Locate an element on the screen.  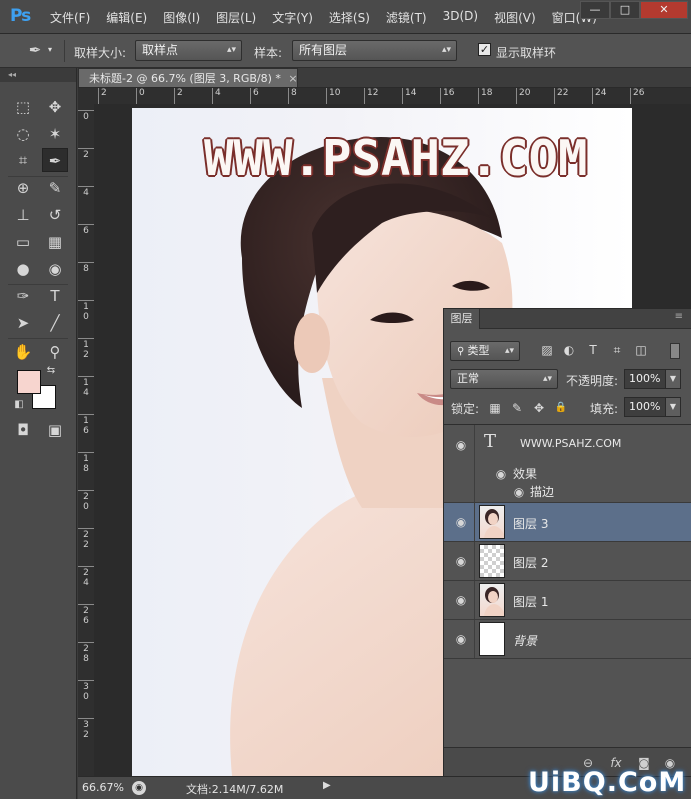
layer-name: 图层 2 is located at coordinates (530, 562).